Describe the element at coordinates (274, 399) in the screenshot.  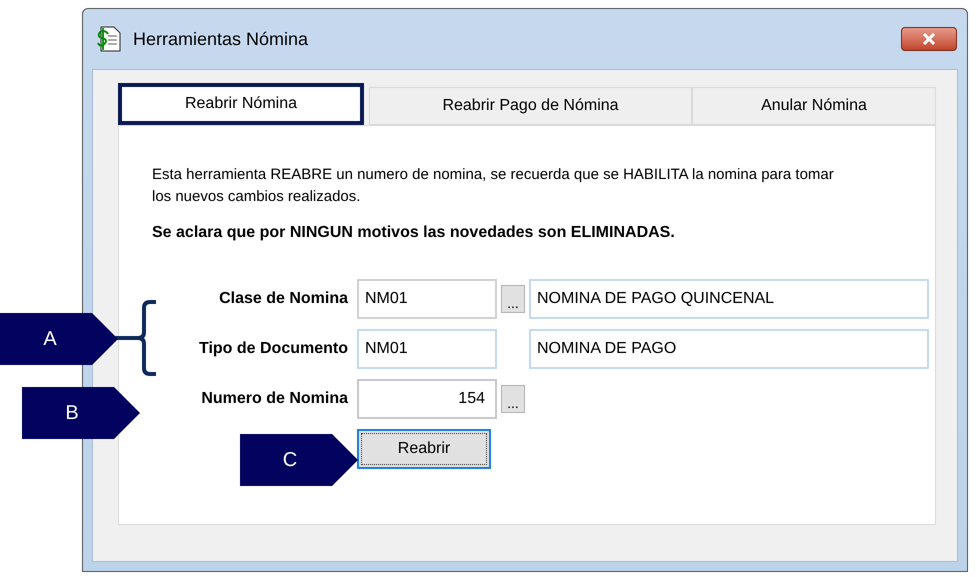
I see `field-label: Numero de Nomina` at that location.